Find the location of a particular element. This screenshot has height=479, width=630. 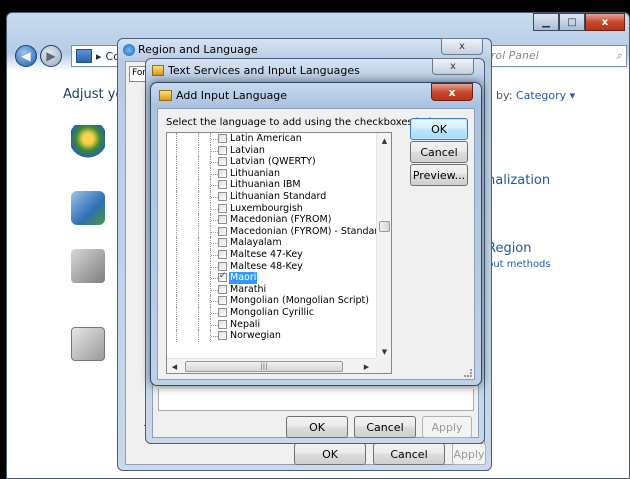

language-item: Macedonian (FYROM) - Standard is located at coordinates (272, 231).